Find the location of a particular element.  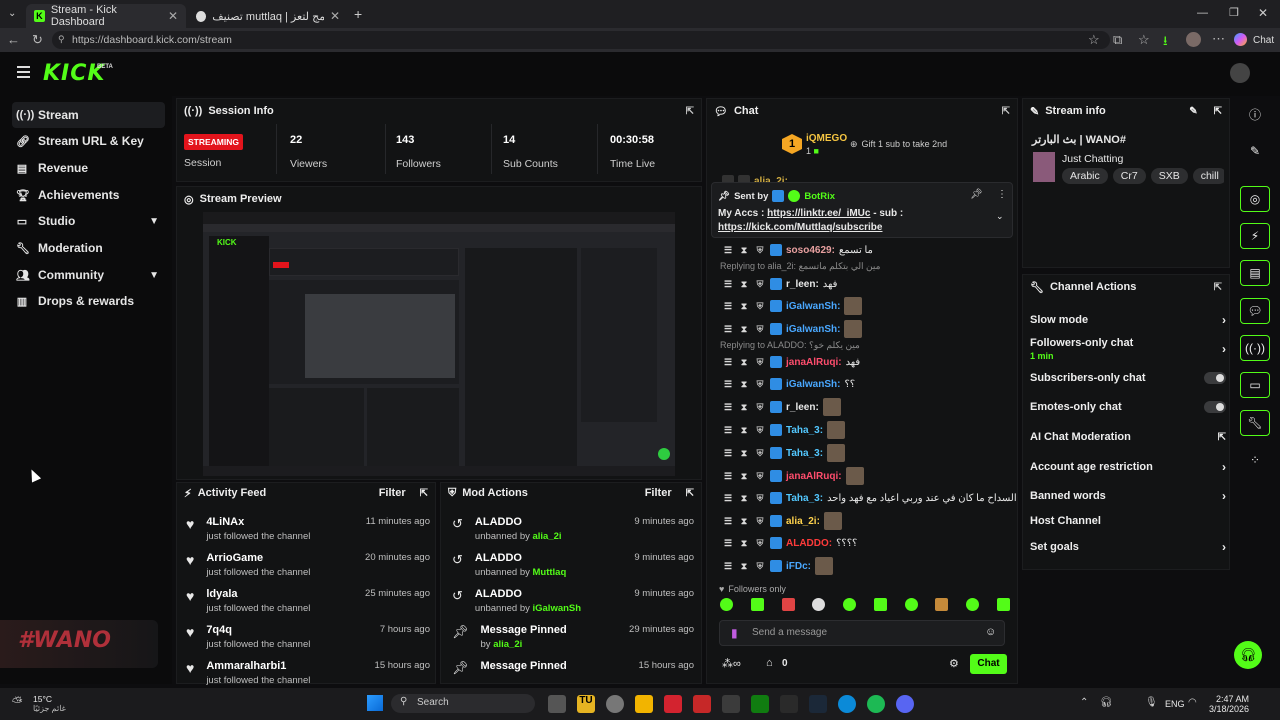

pinned-link-linktree: https://linktr.ee/_iMUc is located at coordinates (818, 213).